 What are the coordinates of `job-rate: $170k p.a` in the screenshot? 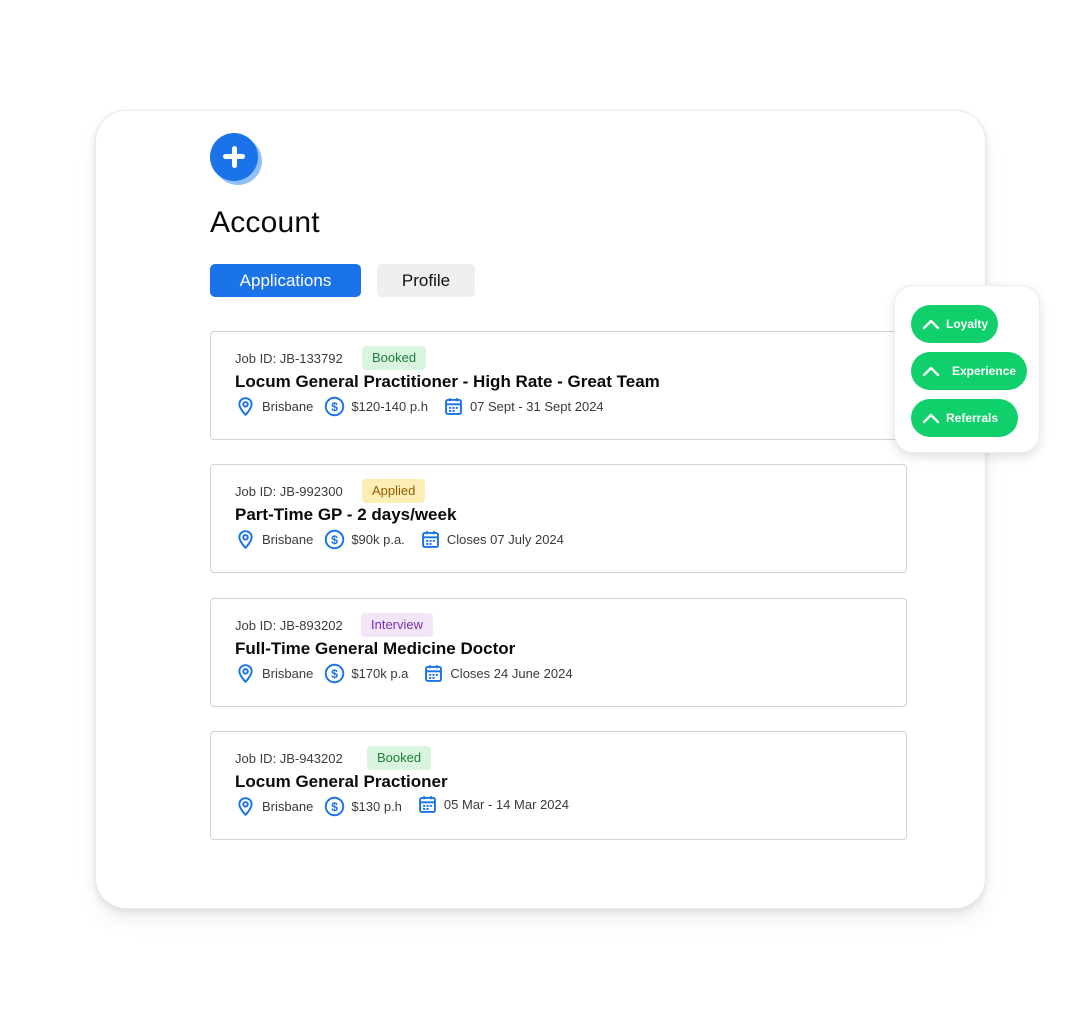 It's located at (380, 673).